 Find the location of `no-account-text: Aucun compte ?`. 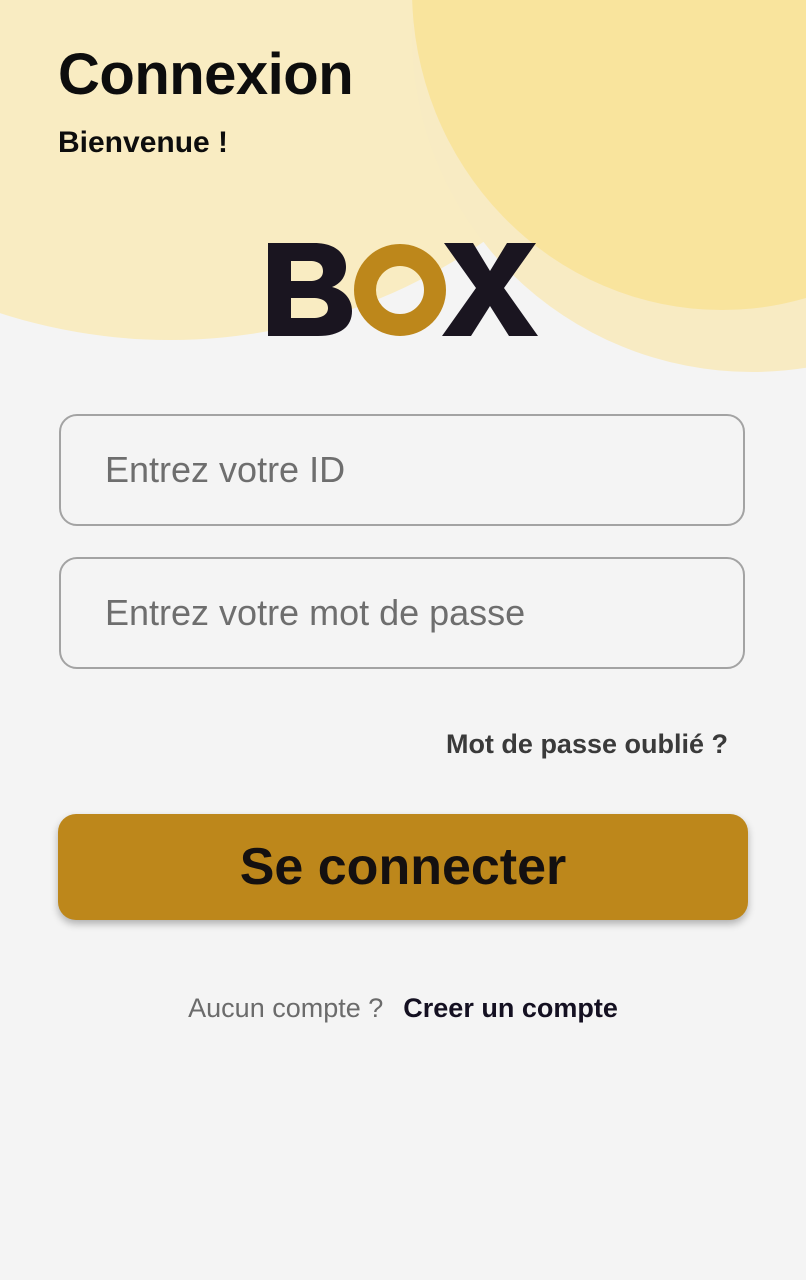

no-account-text: Aucun compte ? is located at coordinates (286, 1008).